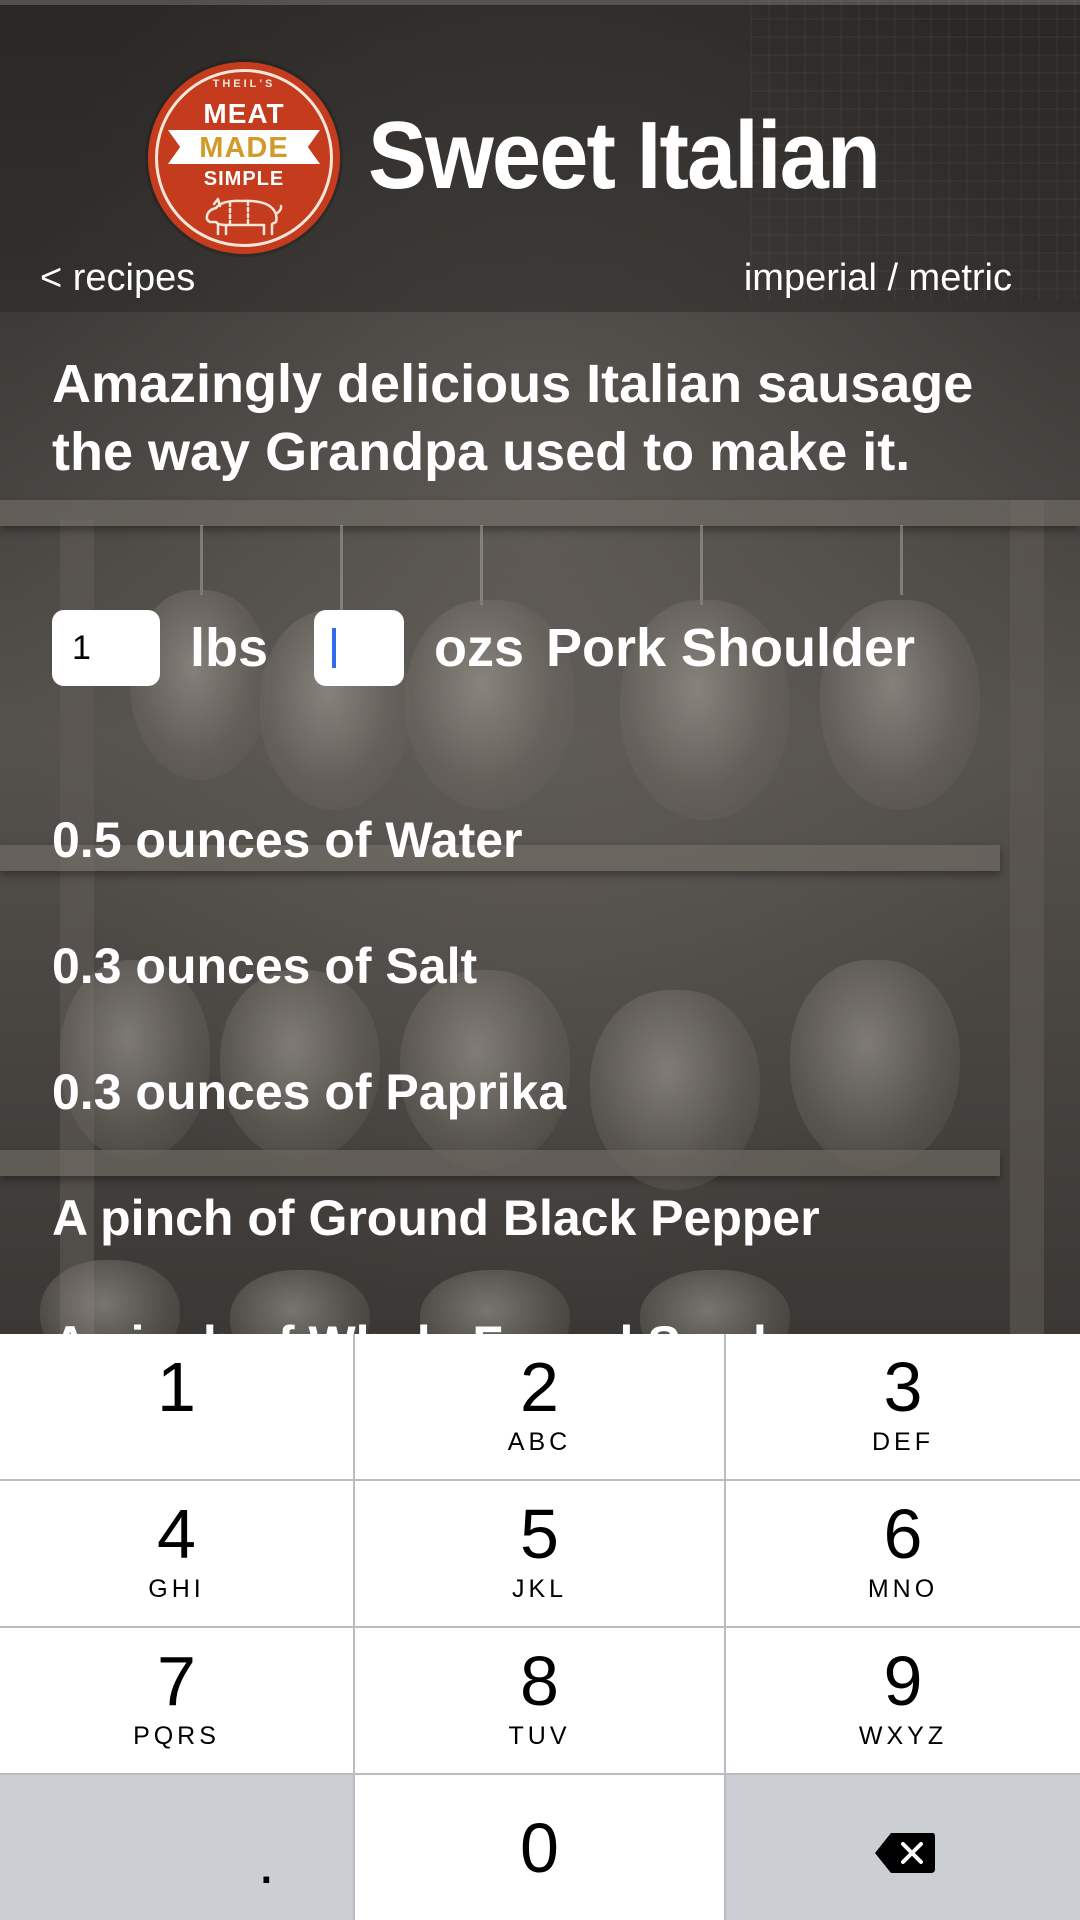 The image size is (1080, 1920). Describe the element at coordinates (903, 1736) in the screenshot. I see `key-9-letters: WXYZ` at that location.